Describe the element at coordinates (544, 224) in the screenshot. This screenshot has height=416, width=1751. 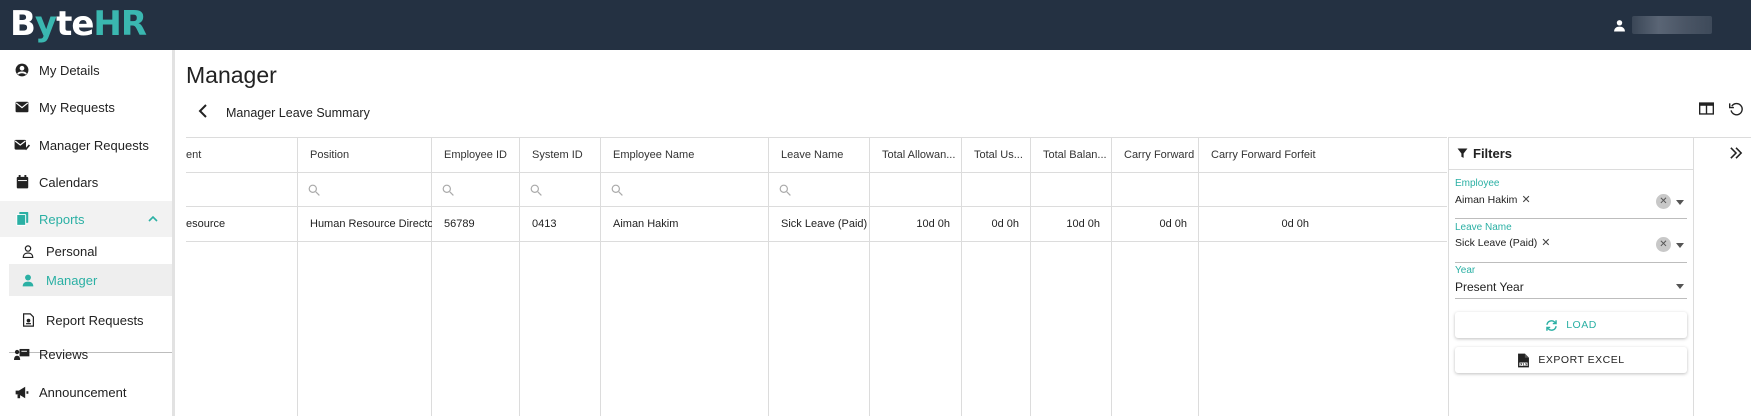
I see `cell-system-id: 0413` at that location.